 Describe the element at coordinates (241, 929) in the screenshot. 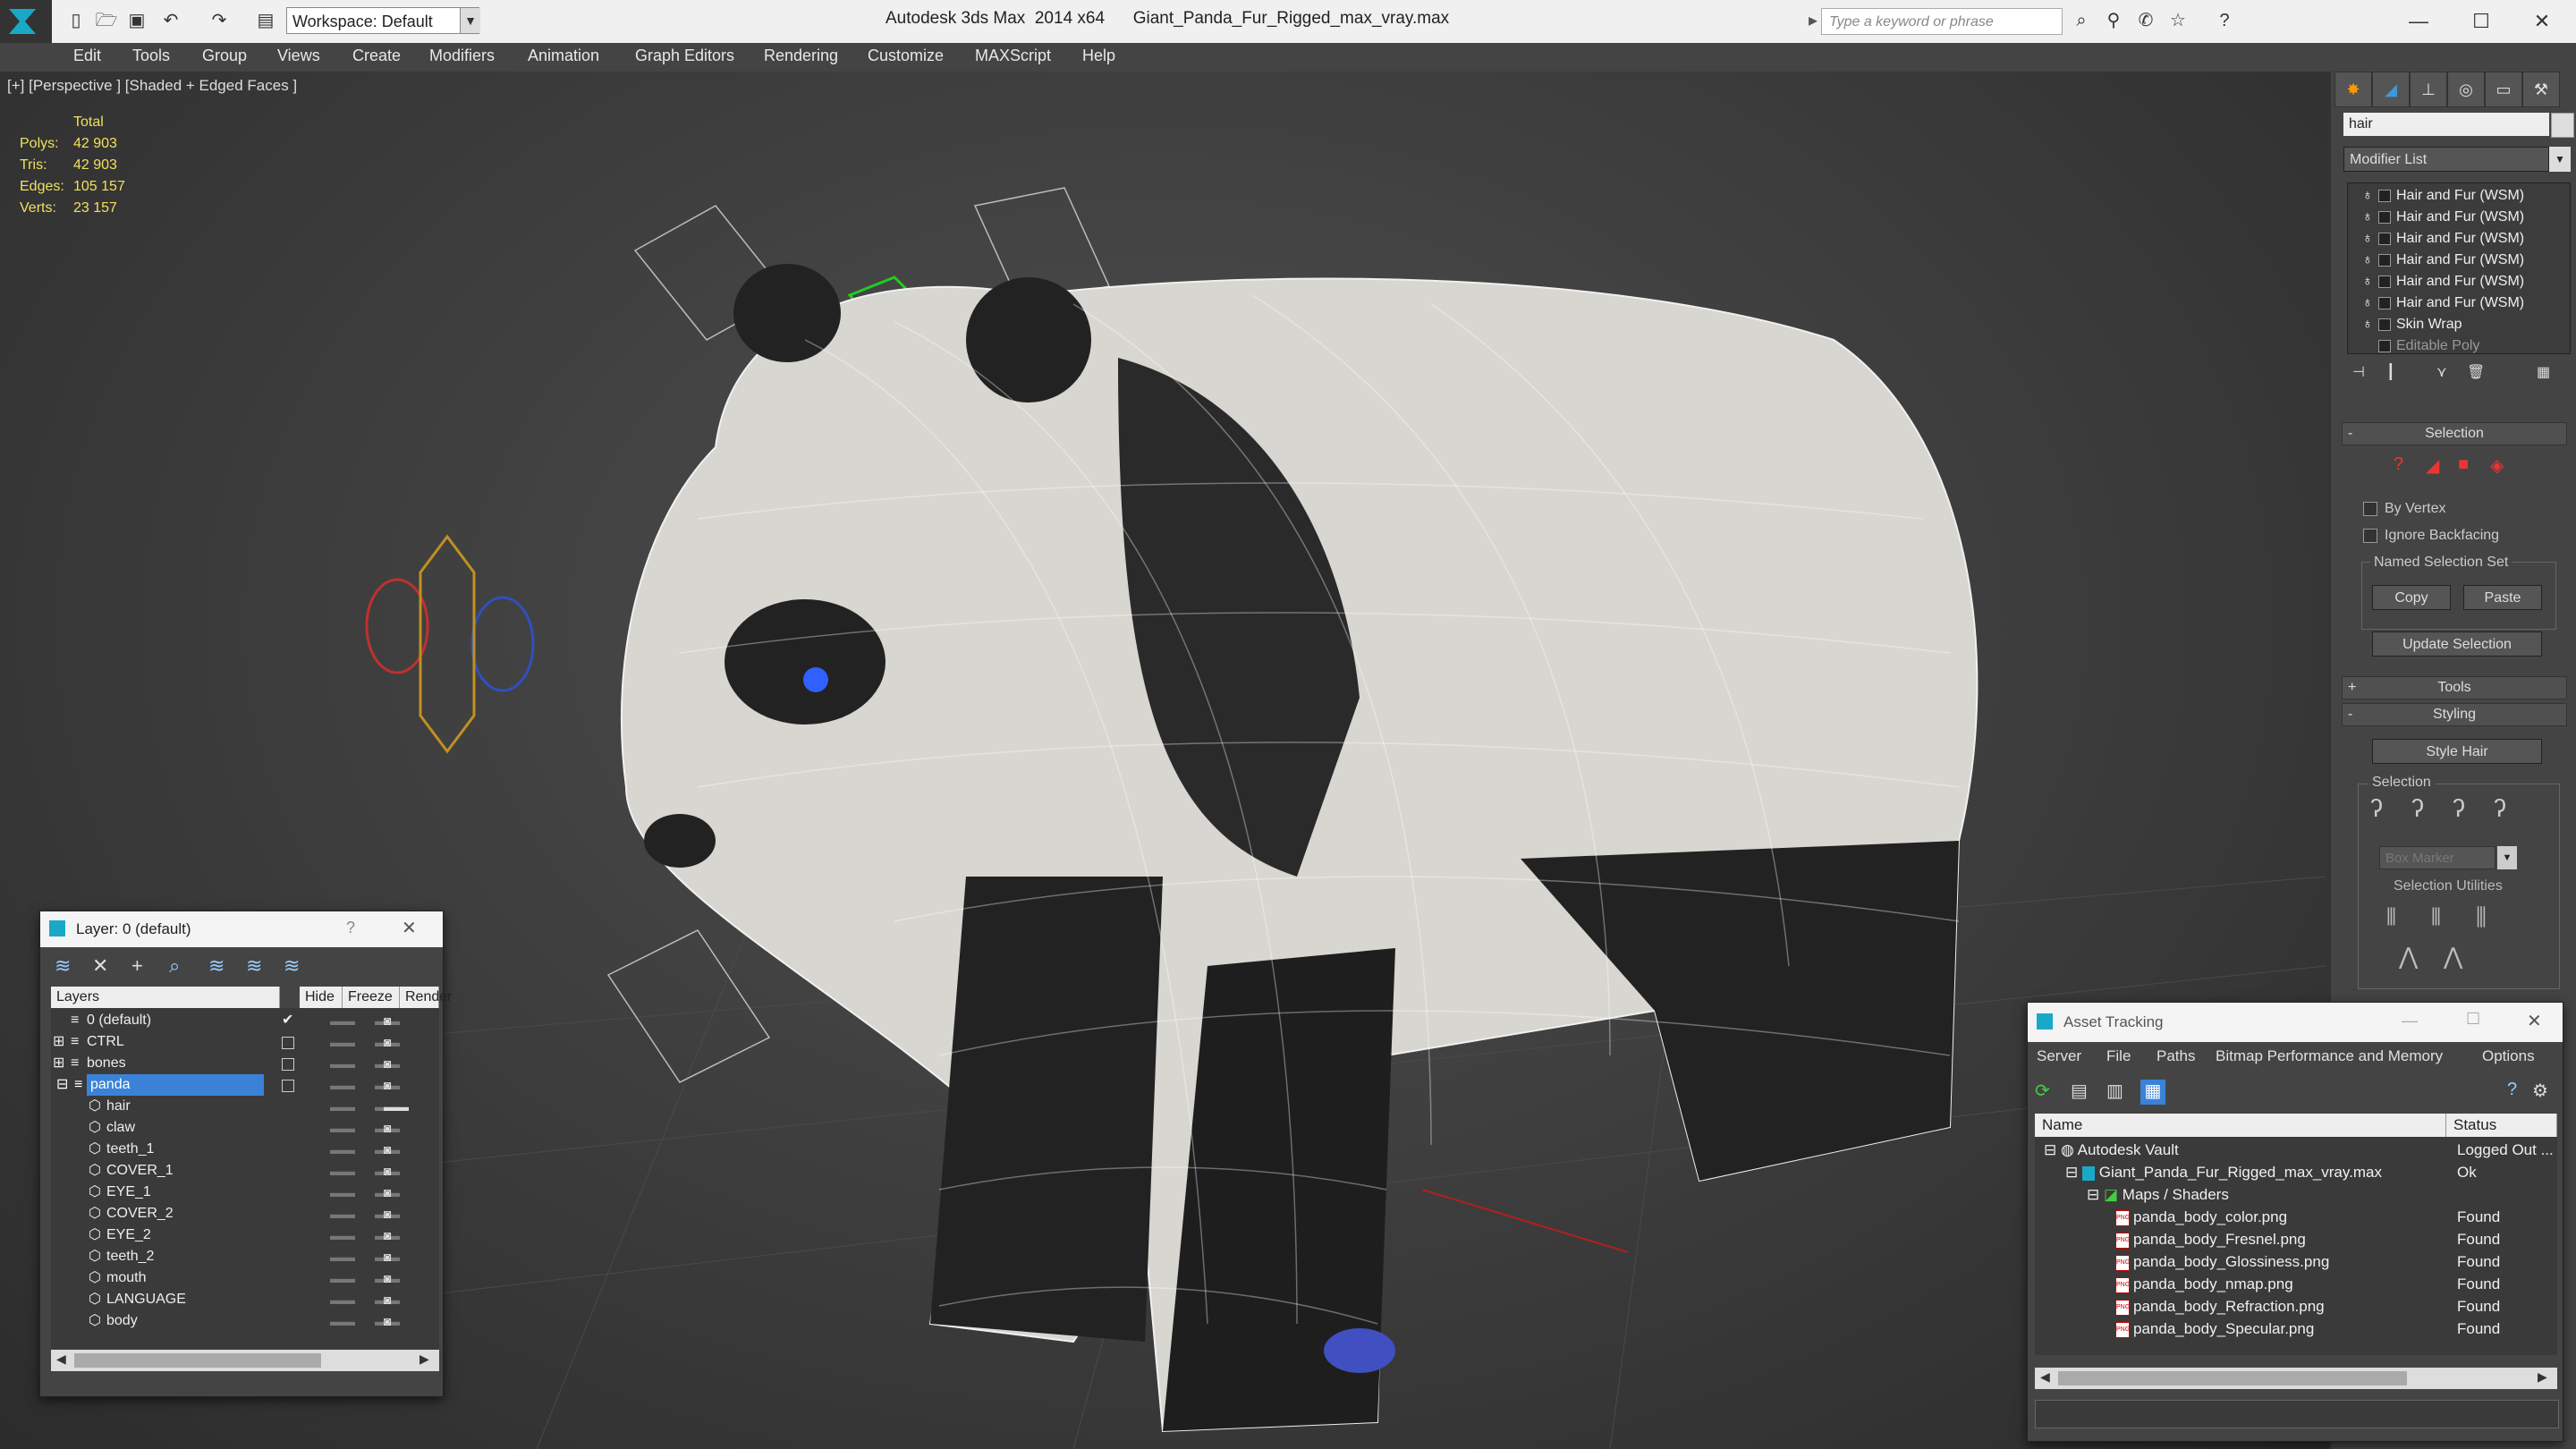

I see `layer-window-titlebar: Layer: 0 (default) ? ✕` at that location.